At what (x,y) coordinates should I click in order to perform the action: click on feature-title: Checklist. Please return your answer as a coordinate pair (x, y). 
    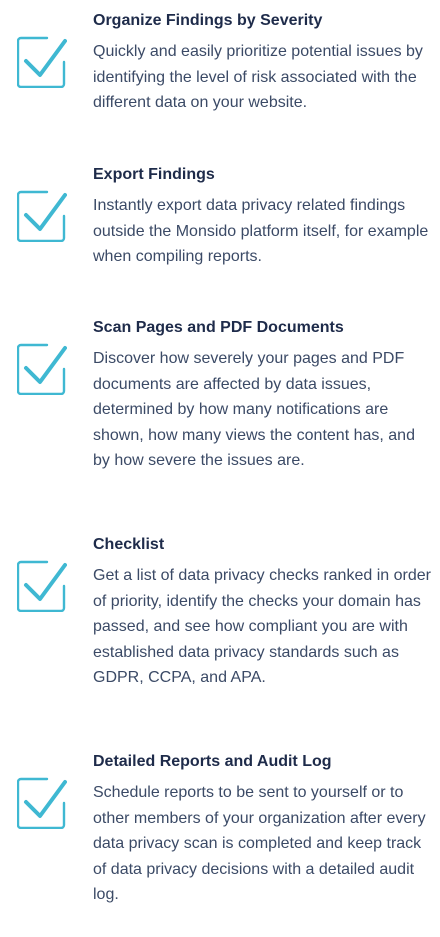
    Looking at the image, I should click on (129, 544).